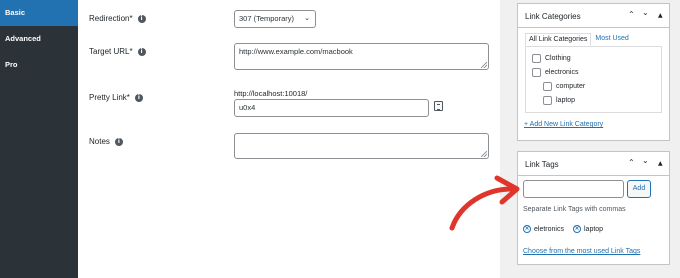 This screenshot has height=278, width=680. I want to click on tags-hint: Separate Link Tags with commas, so click(574, 209).